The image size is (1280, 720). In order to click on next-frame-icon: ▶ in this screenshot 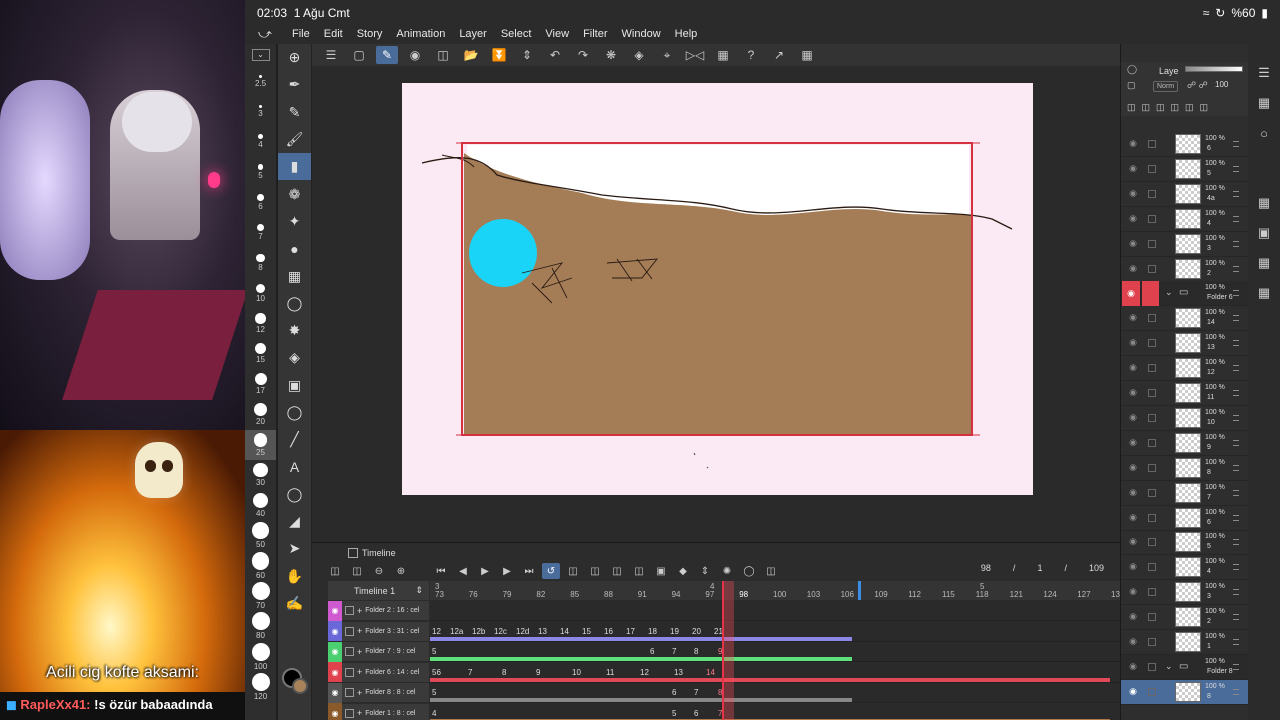, I will do `click(507, 571)`.